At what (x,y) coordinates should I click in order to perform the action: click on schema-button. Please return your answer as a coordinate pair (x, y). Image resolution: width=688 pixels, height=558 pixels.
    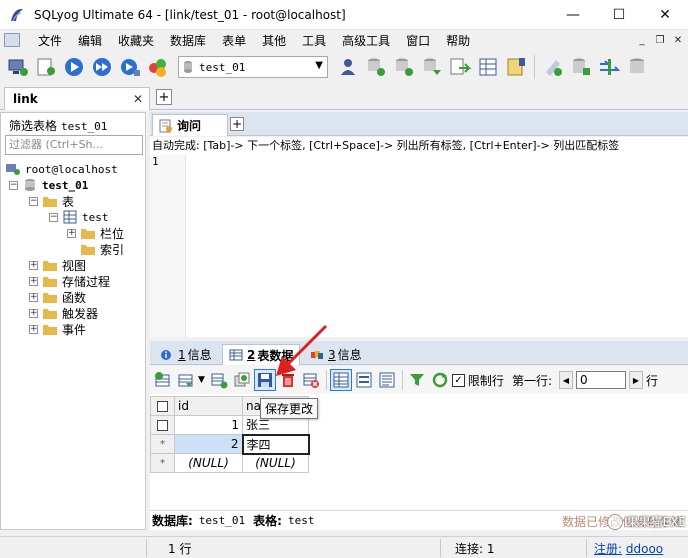
    Looking at the image, I should click on (516, 67).